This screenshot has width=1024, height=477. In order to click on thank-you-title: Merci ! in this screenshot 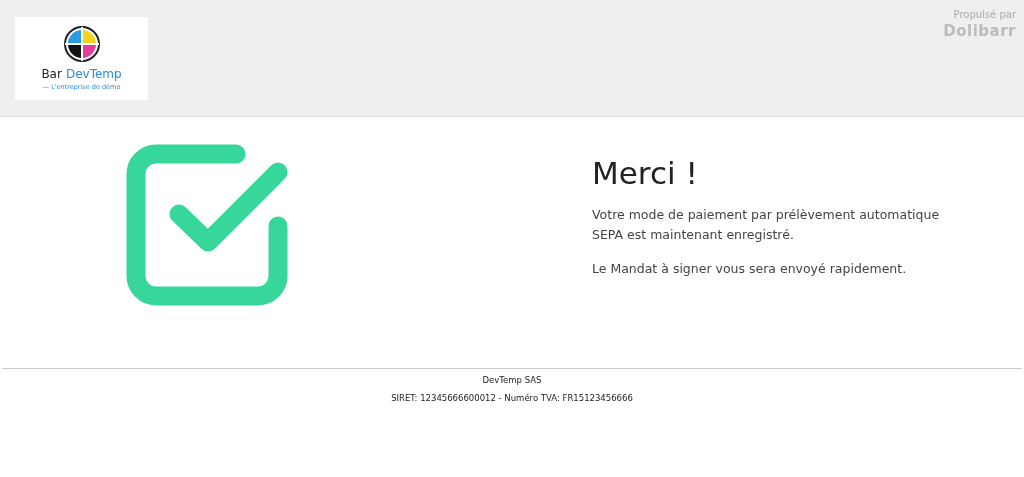, I will do `click(645, 173)`.